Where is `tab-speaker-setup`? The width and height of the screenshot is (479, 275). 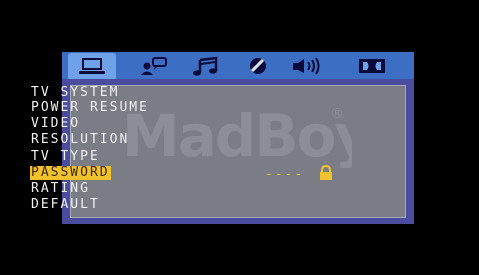
tab-speaker-setup is located at coordinates (308, 66).